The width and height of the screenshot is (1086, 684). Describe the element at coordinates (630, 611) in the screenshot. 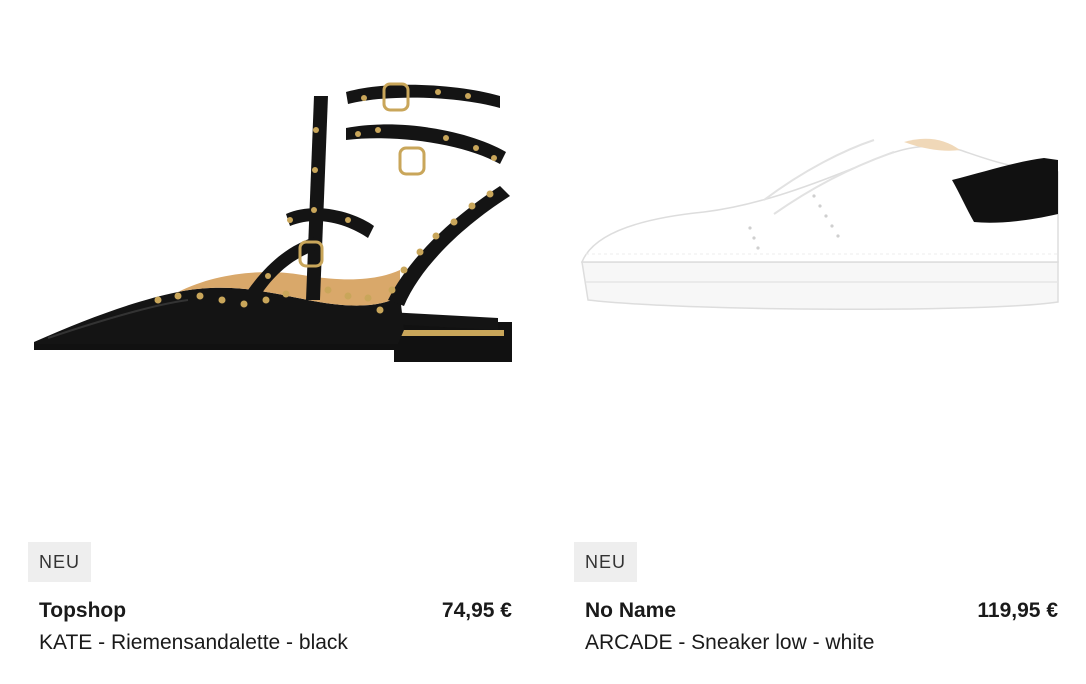

I see `product-brand: No Name` at that location.